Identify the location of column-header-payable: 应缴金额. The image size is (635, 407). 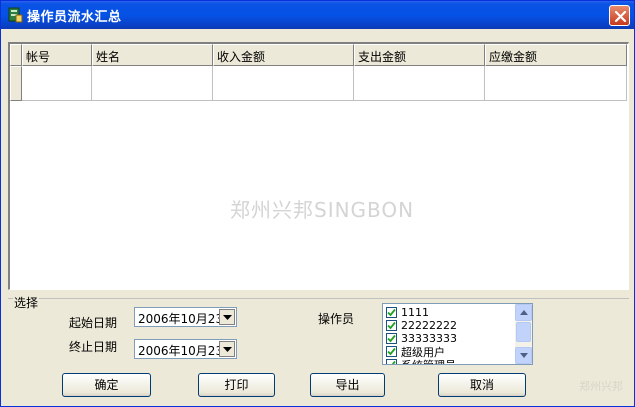
(556, 55).